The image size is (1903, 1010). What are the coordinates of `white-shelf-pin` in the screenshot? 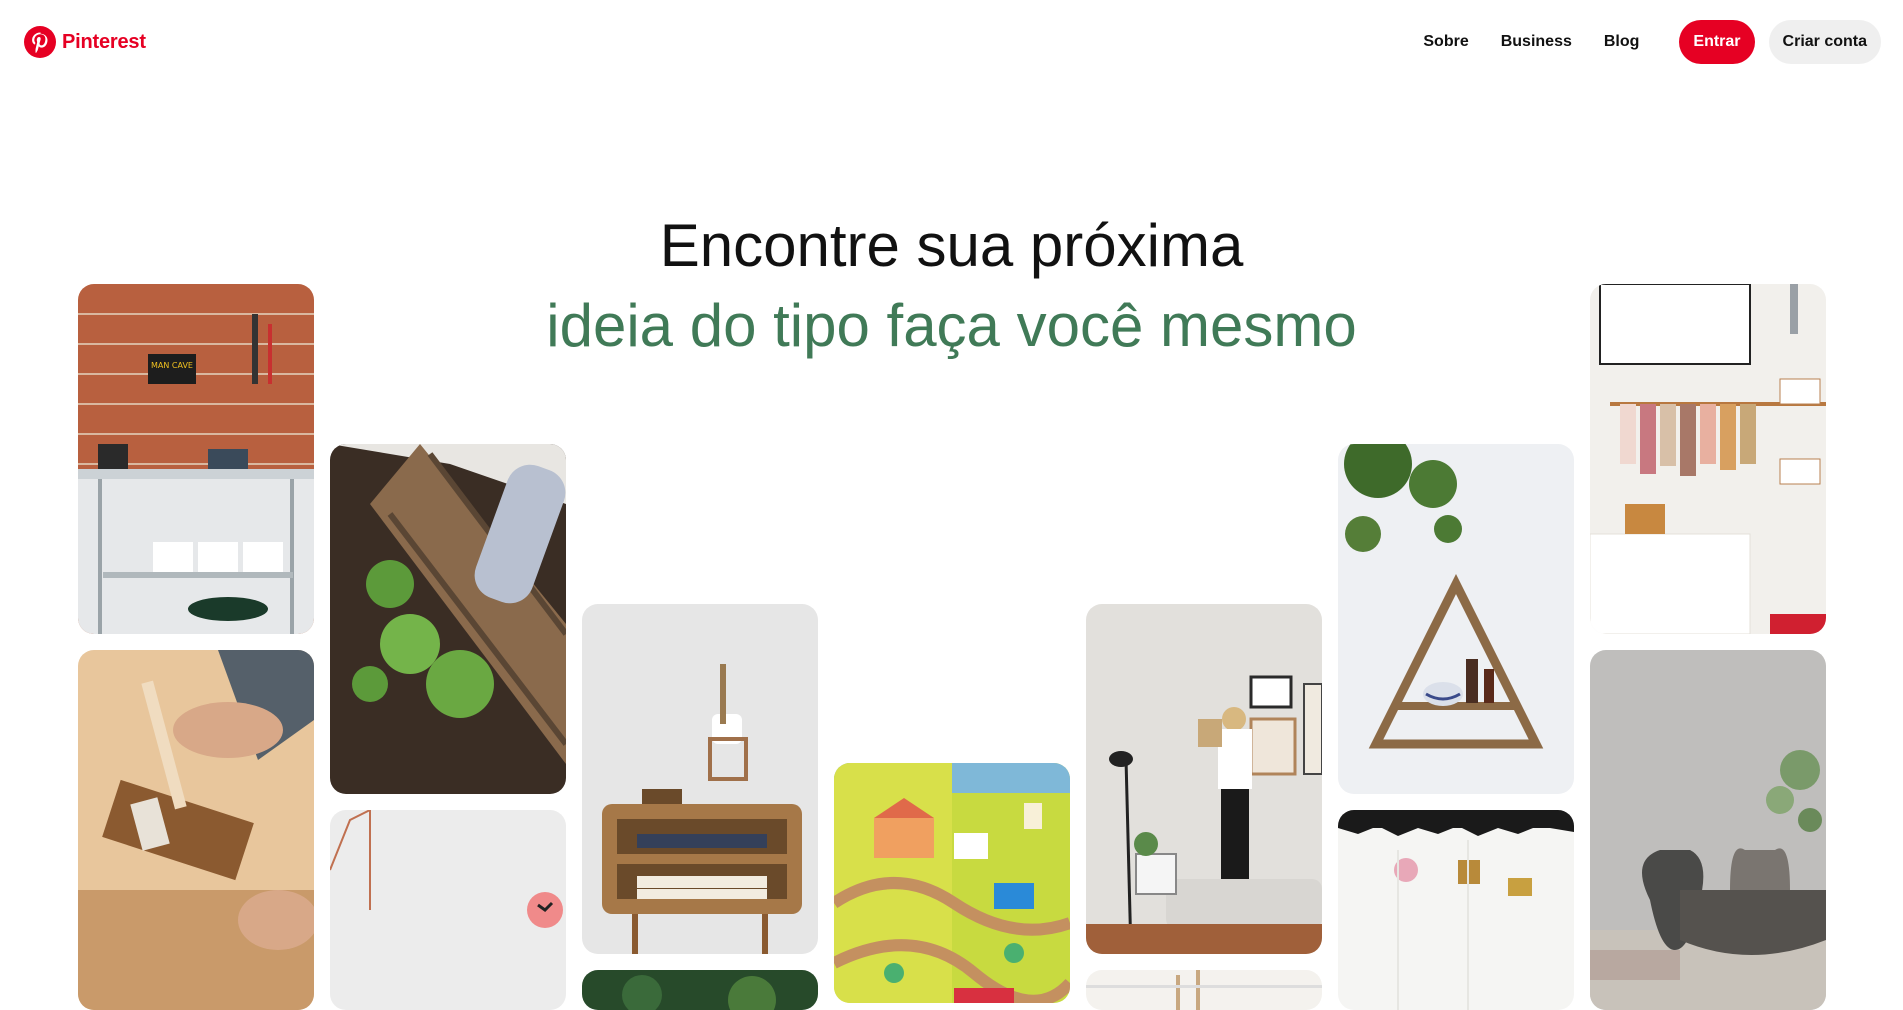 It's located at (1204, 990).